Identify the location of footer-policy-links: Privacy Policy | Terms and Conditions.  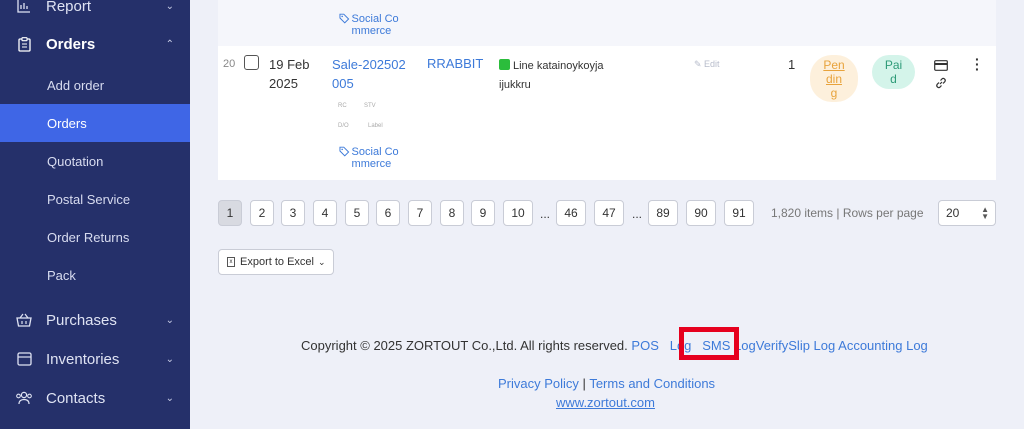
(607, 383).